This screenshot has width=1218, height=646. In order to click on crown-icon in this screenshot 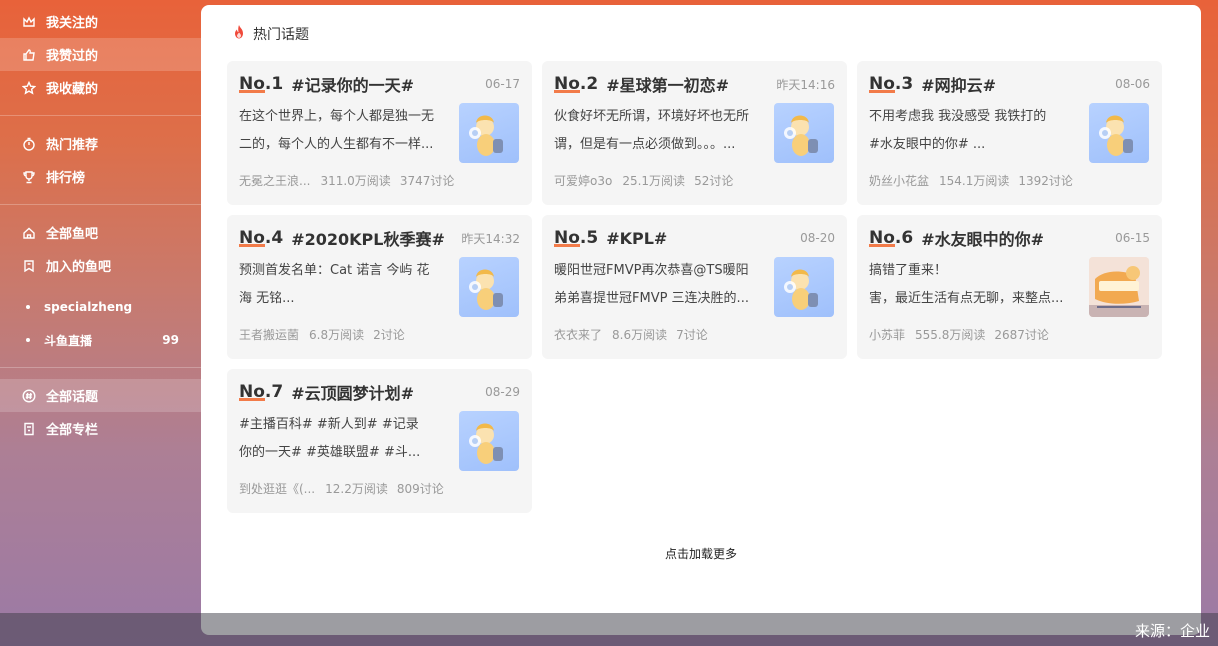, I will do `click(29, 22)`.